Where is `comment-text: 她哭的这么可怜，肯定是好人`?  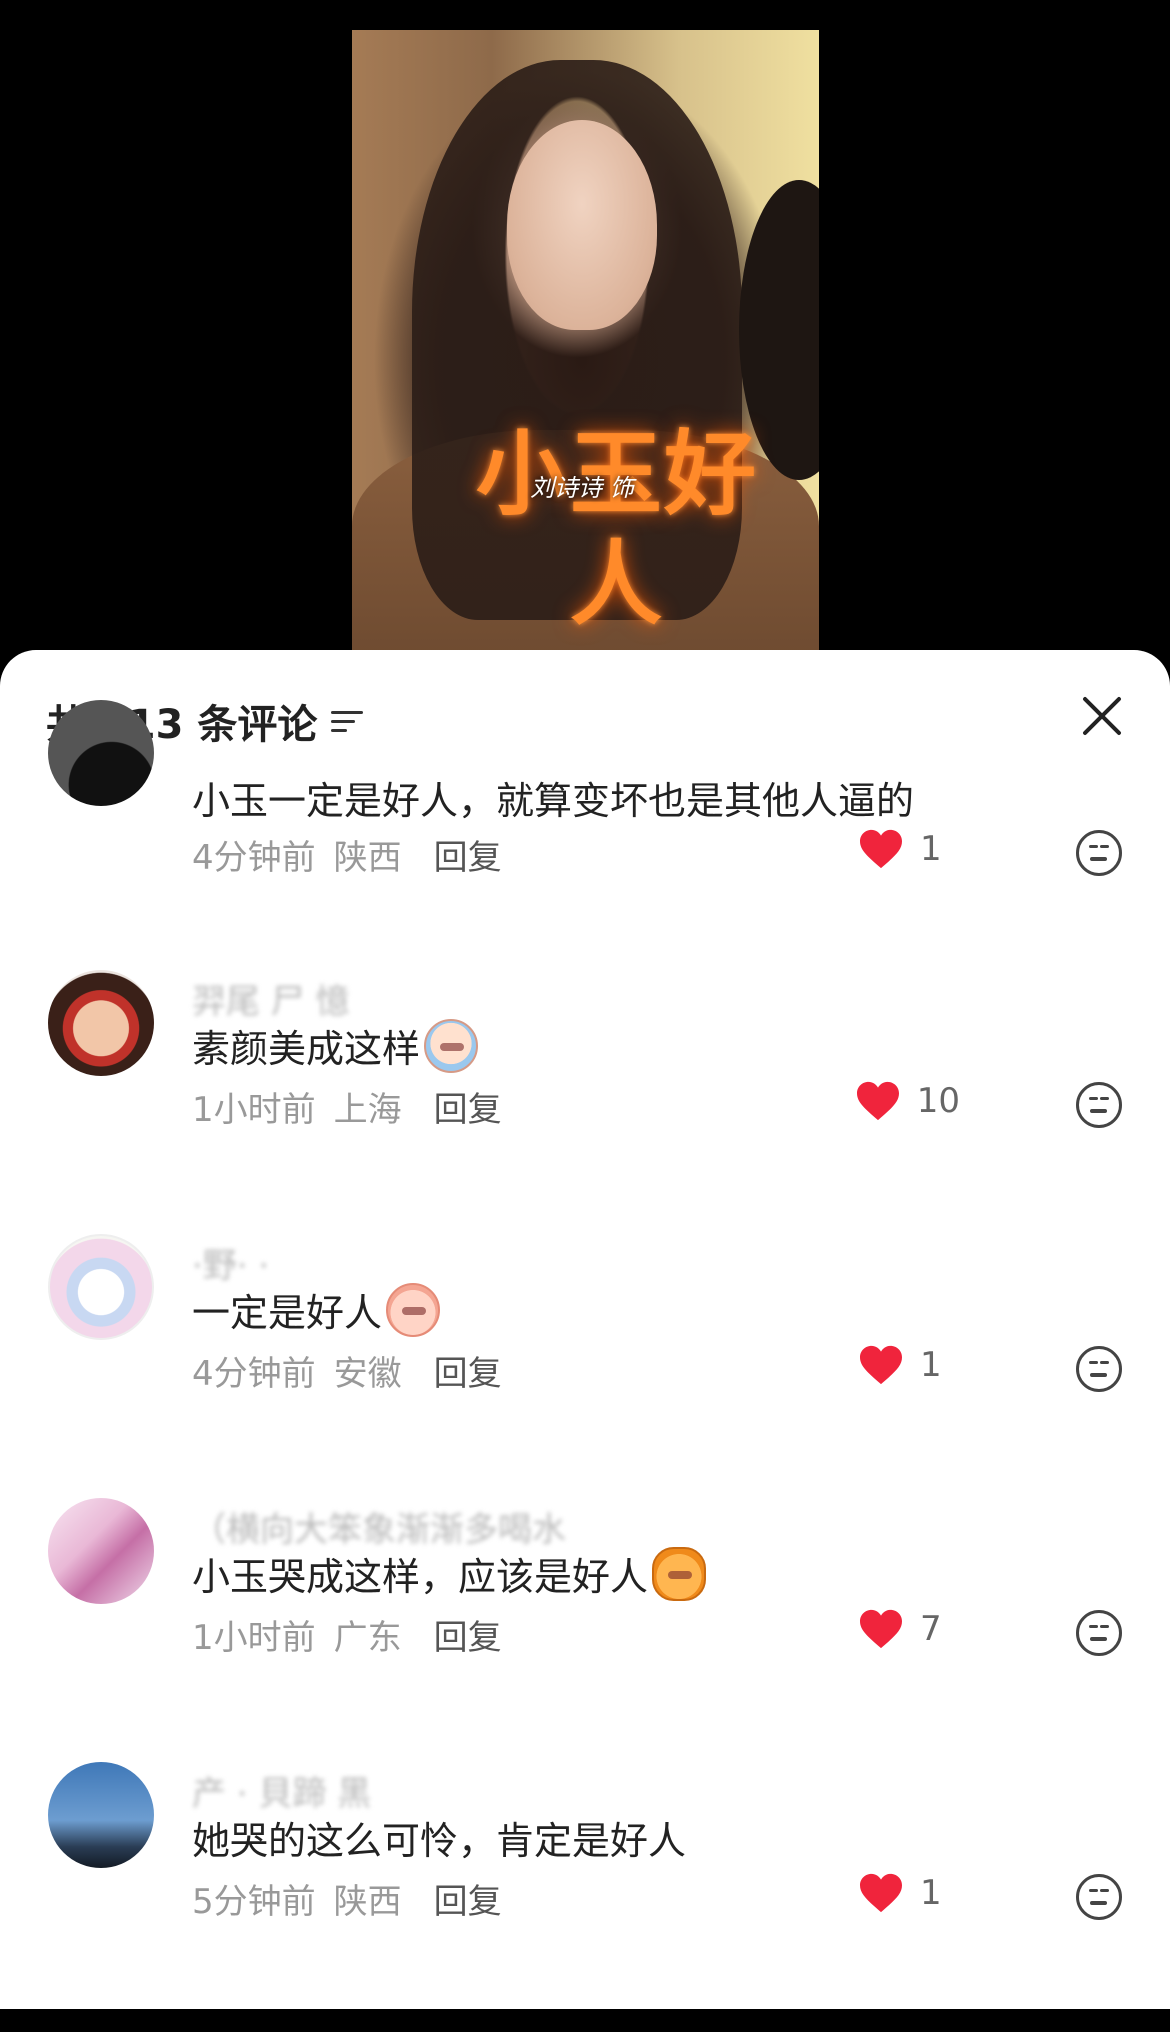 comment-text: 她哭的这么可怜，肯定是好人 is located at coordinates (439, 1837).